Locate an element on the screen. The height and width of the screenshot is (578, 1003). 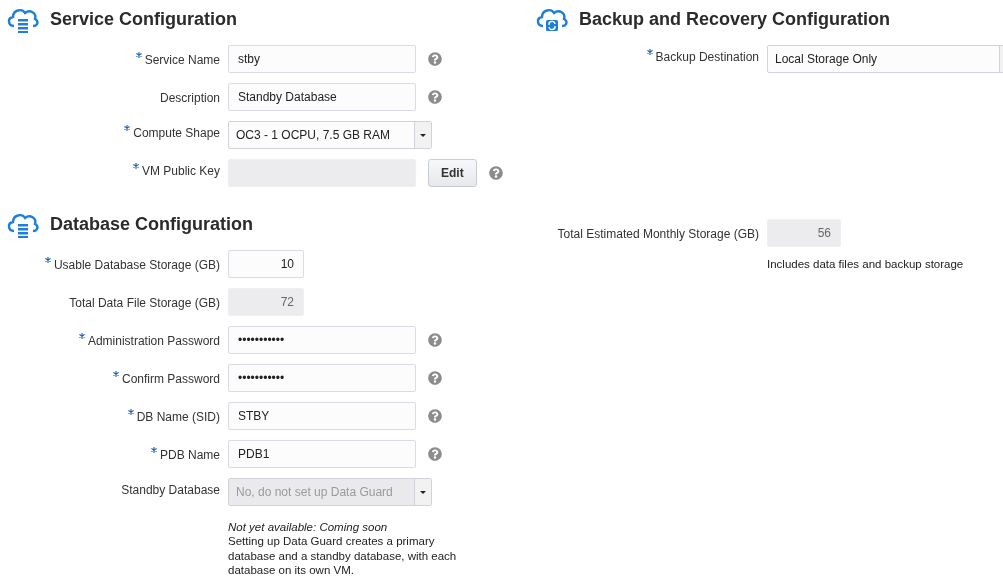
note-title: Not yet available: Coming soon is located at coordinates (308, 527).